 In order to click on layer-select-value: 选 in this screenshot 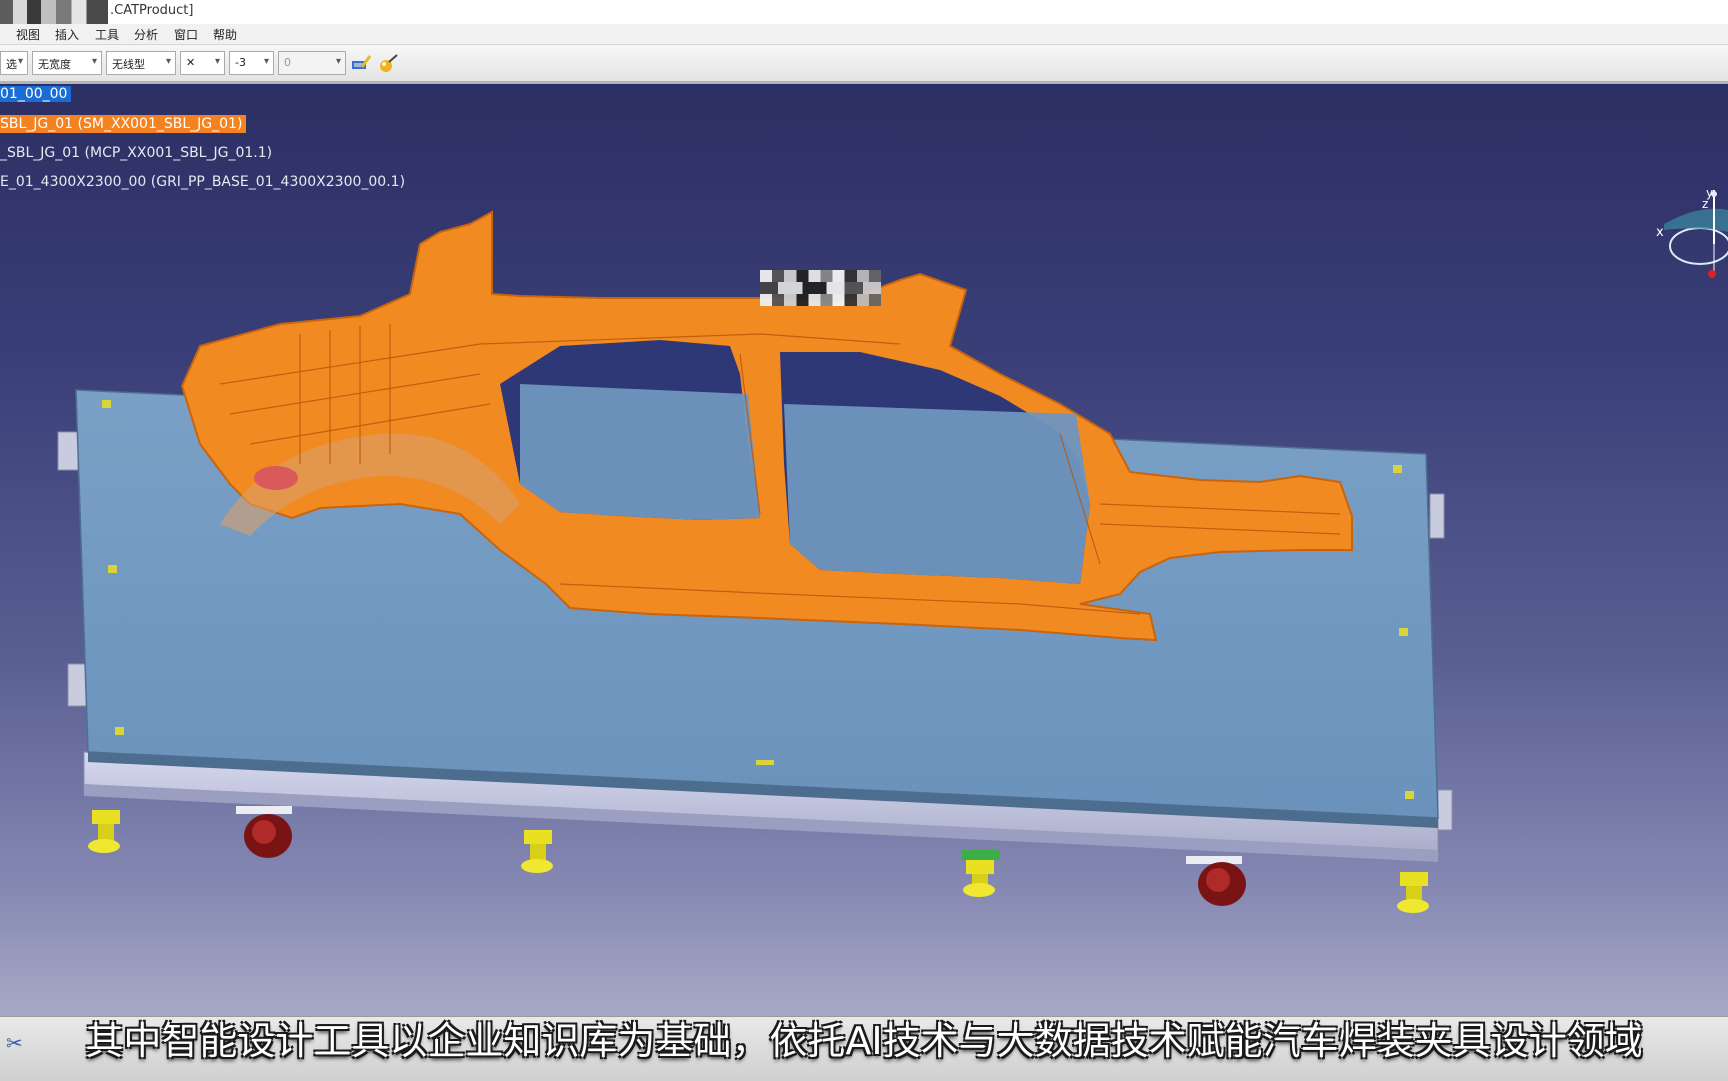, I will do `click(11, 64)`.